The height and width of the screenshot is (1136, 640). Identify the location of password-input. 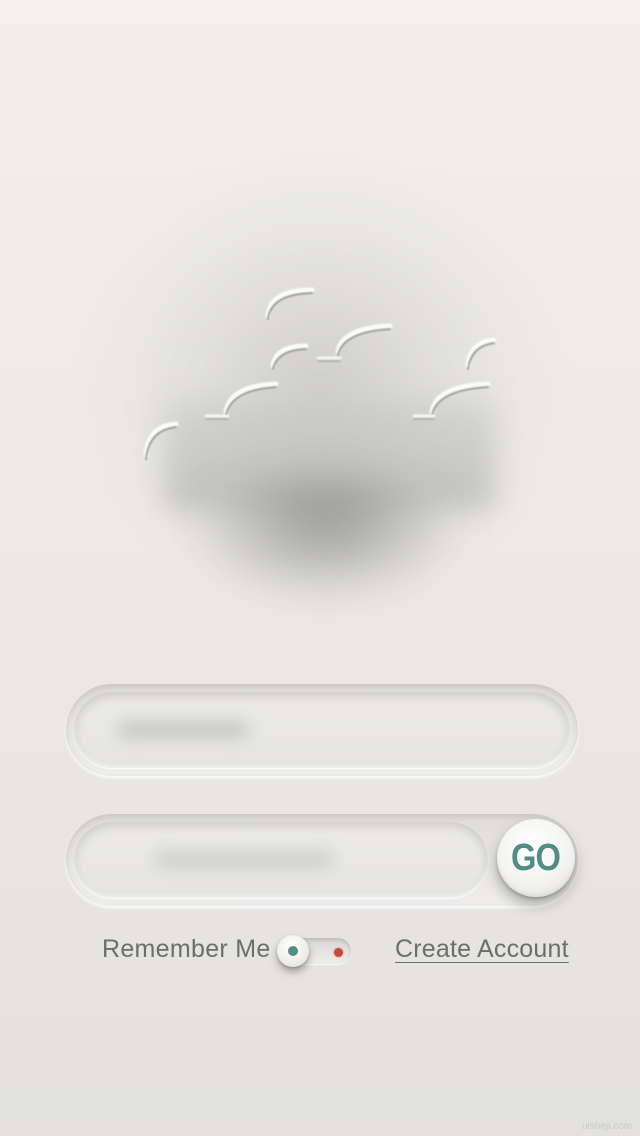
(283, 861).